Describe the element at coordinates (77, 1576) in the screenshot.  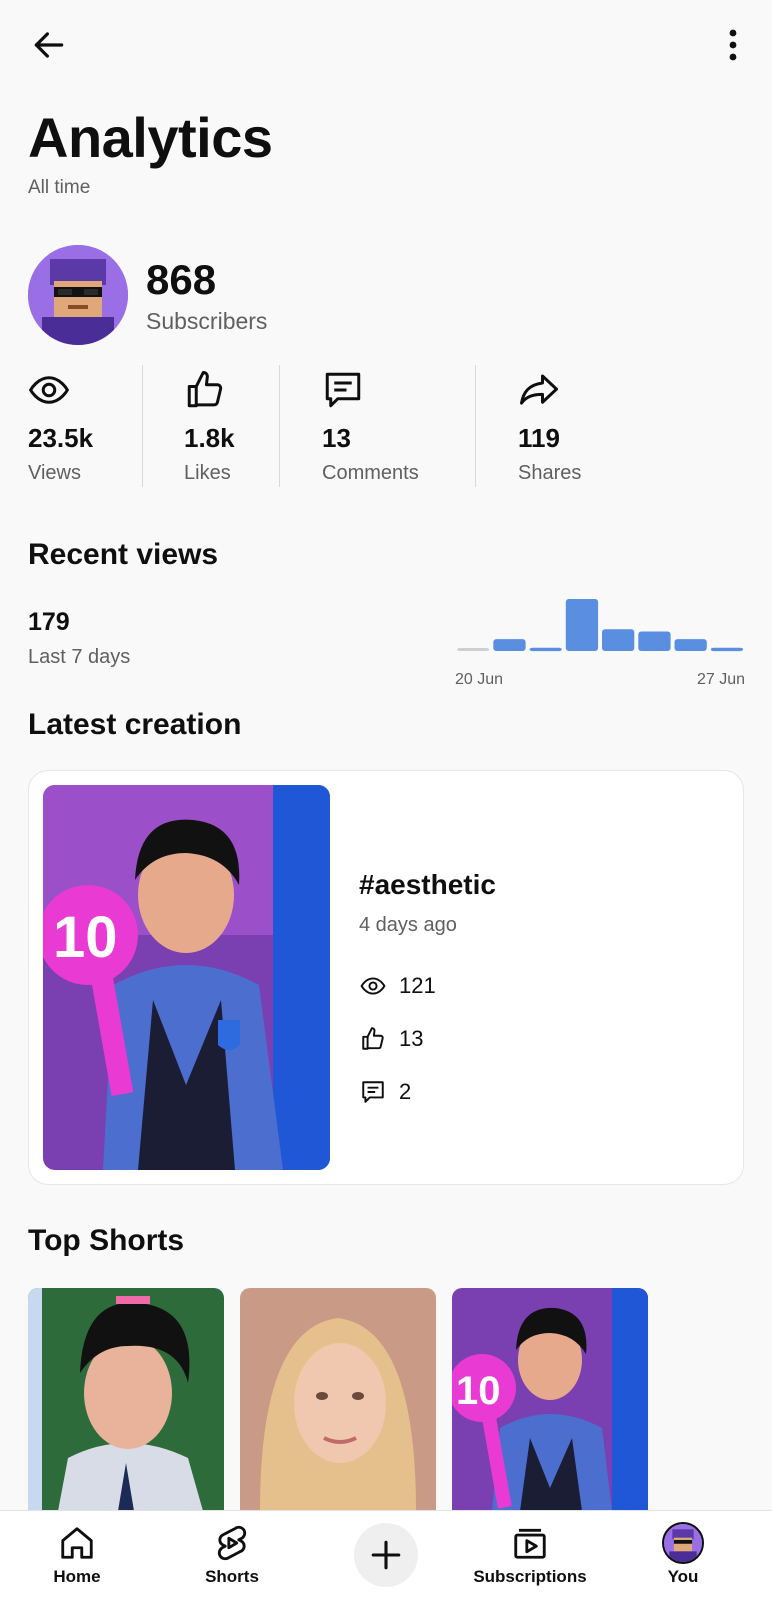
I see `nav-label: Home` at that location.